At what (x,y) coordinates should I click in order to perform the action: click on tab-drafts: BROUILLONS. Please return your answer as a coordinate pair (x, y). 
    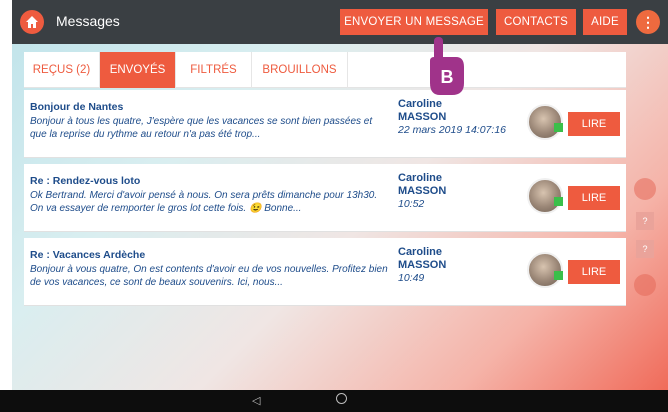
    Looking at the image, I should click on (300, 70).